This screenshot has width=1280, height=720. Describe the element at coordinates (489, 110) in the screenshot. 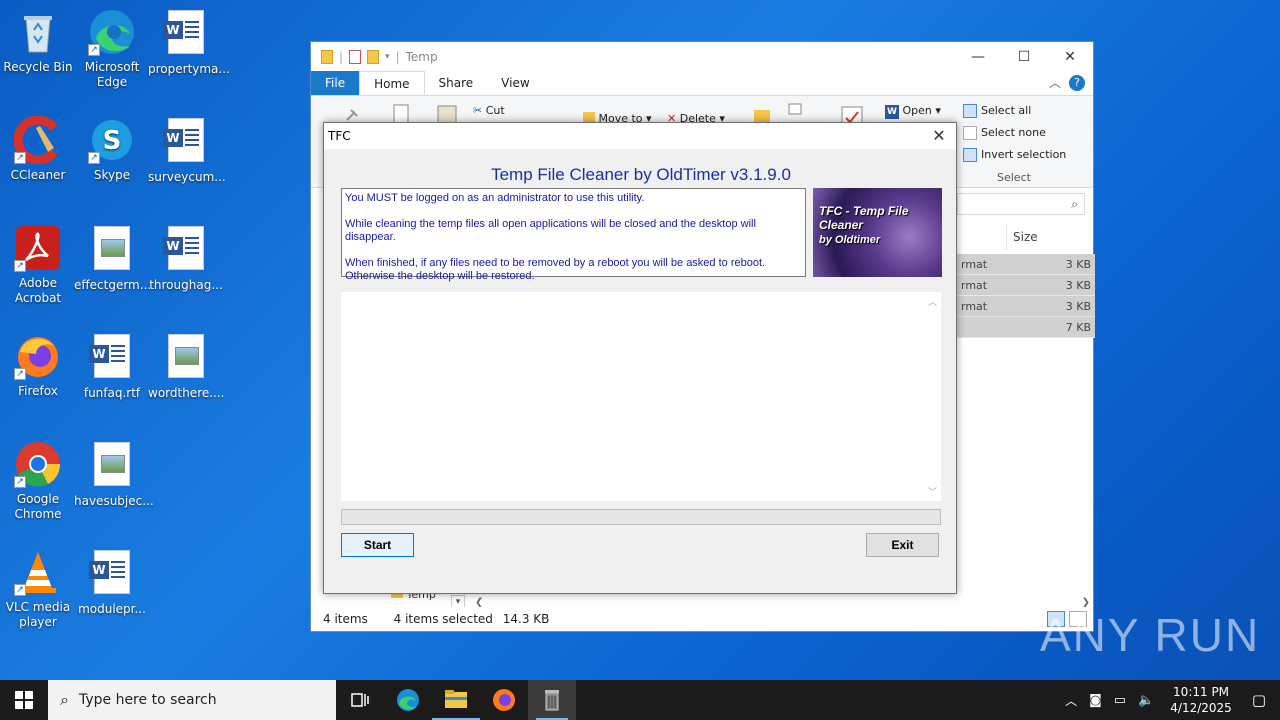

I see `cut-button: ✂ Cut` at that location.